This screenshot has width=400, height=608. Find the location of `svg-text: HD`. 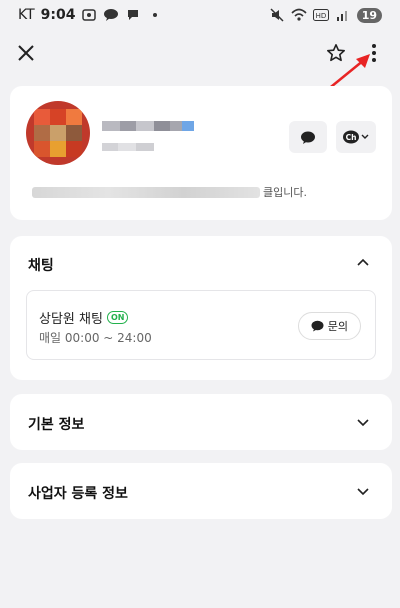

svg-text: HD is located at coordinates (320, 16).